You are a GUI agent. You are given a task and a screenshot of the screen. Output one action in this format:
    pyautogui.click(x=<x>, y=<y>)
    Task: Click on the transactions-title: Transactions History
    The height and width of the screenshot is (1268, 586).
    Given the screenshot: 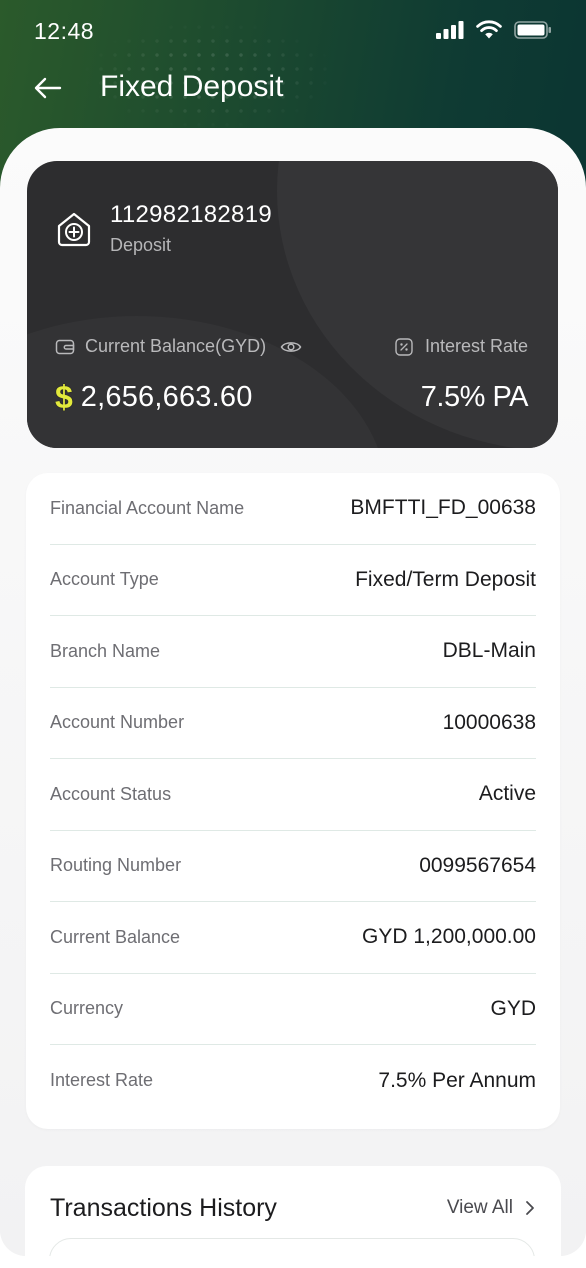 What is the action you would take?
    pyautogui.click(x=163, y=1208)
    